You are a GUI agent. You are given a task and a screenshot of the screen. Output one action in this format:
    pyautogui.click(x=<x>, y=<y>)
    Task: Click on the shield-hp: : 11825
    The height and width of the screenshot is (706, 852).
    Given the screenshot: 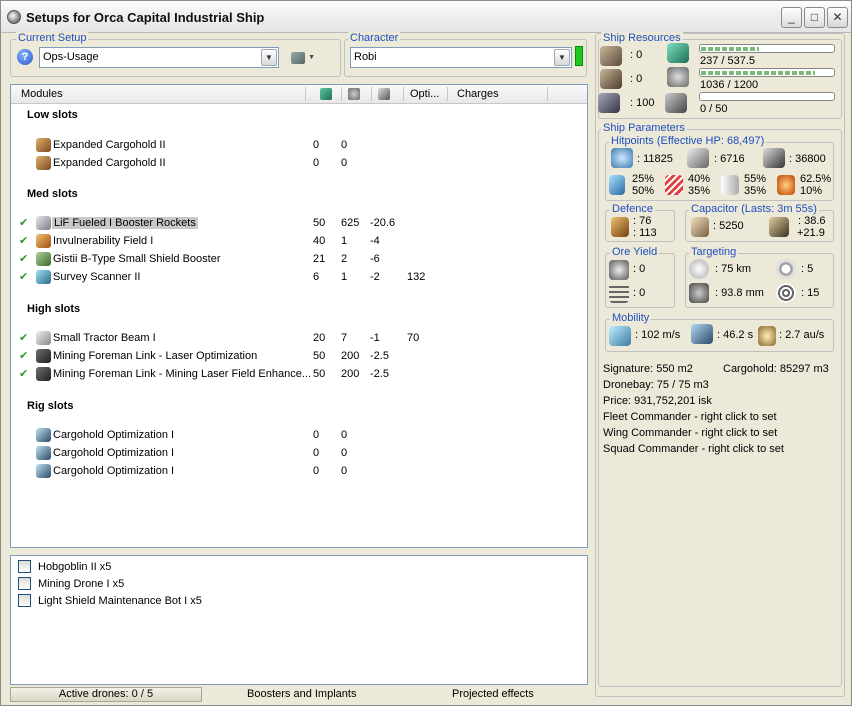 What is the action you would take?
    pyautogui.click(x=655, y=159)
    